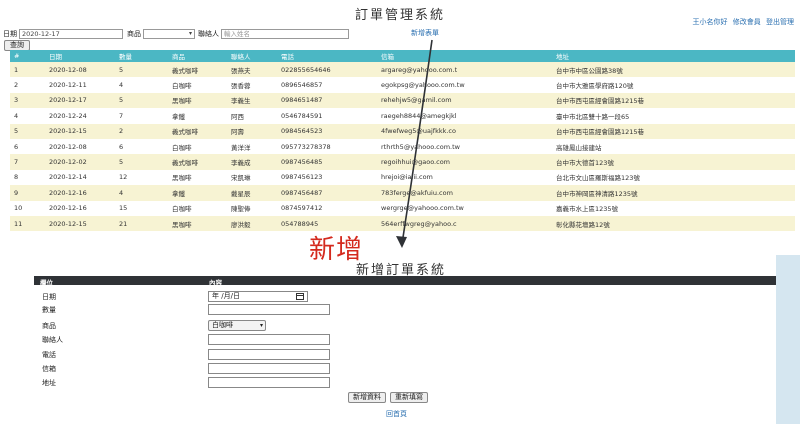 The height and width of the screenshot is (424, 800). I want to click on annotation-arrow-icon, so click(414, 143).